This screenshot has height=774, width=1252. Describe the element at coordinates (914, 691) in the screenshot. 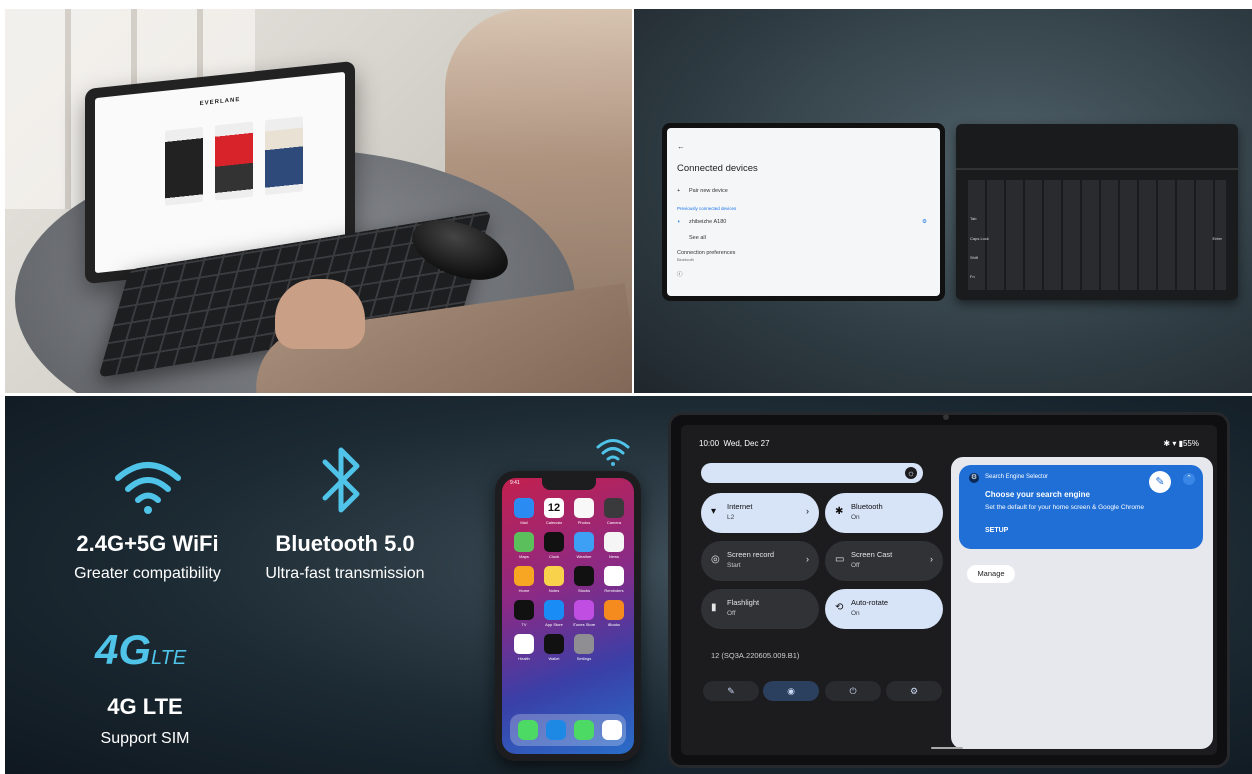

I see `settings-icon: ⚙` at that location.